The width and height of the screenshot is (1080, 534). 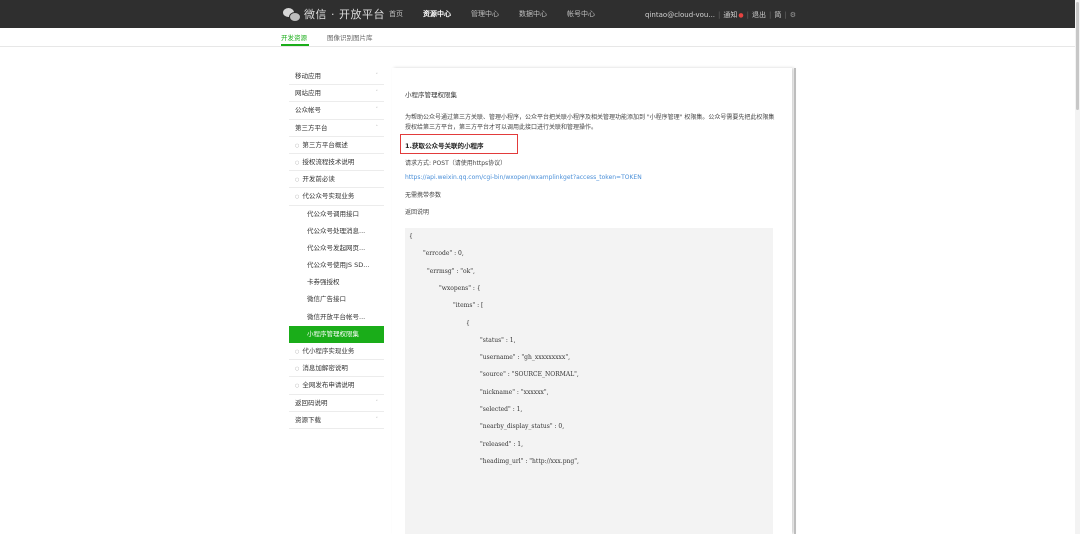 What do you see at coordinates (540, 37) in the screenshot?
I see `sub-nav: 开发资源 图像识别图片库` at bounding box center [540, 37].